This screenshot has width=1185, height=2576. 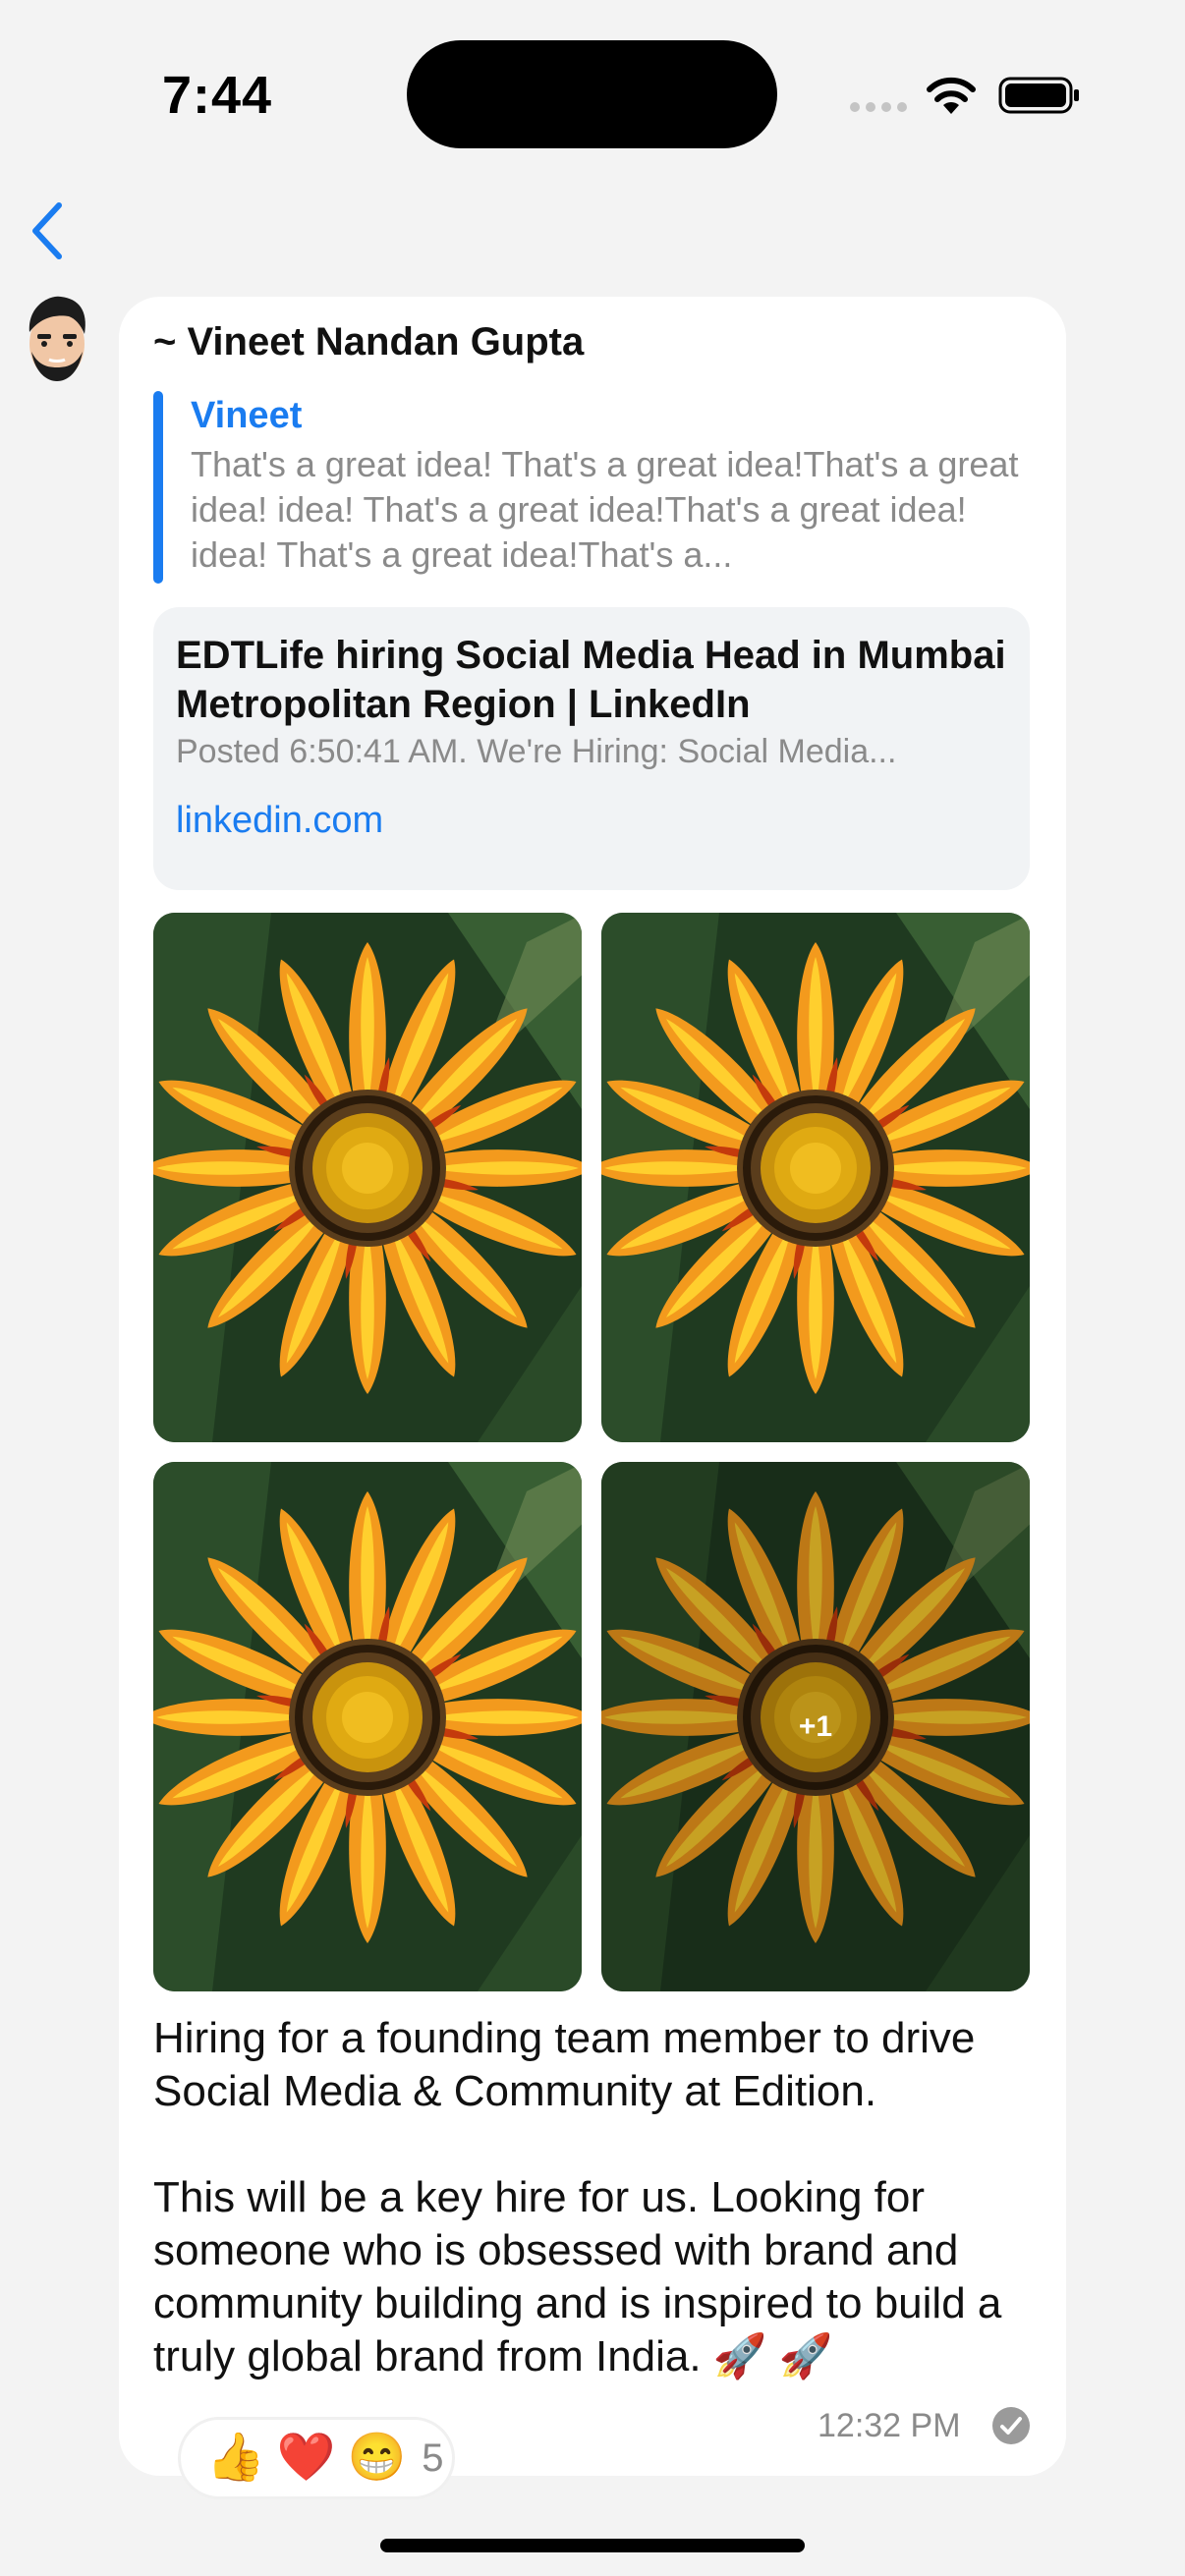 I want to click on status-bar: 7:44, so click(x=592, y=98).